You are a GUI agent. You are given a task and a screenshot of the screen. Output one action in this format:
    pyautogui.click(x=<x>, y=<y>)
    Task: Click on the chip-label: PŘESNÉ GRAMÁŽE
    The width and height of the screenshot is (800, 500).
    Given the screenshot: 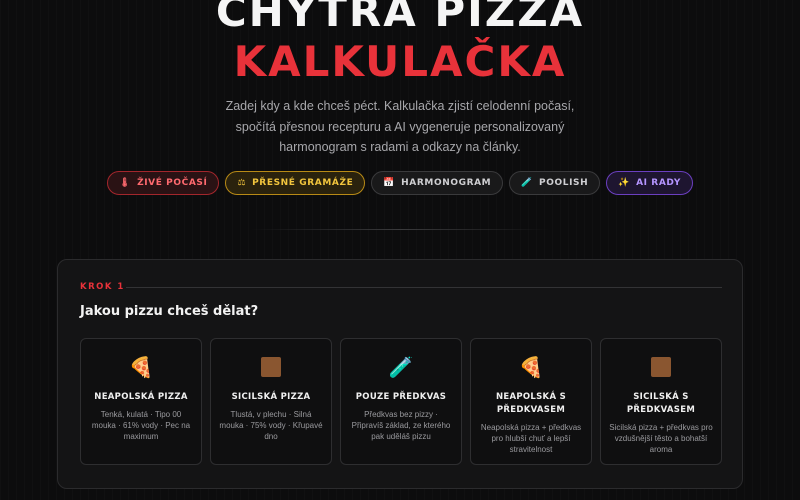 What is the action you would take?
    pyautogui.click(x=303, y=183)
    